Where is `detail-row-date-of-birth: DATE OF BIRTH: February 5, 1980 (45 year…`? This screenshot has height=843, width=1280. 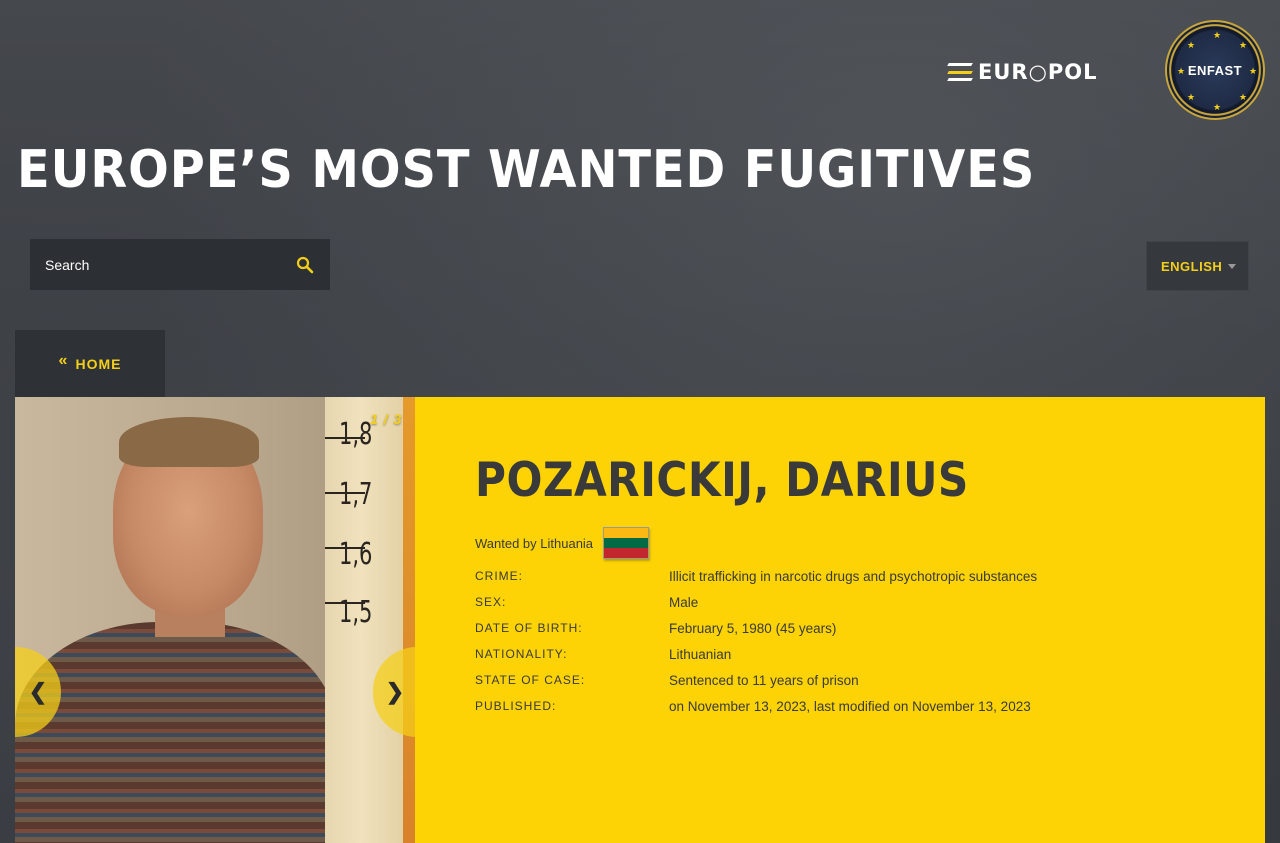 detail-row-date-of-birth: DATE OF BIRTH: February 5, 1980 (45 year… is located at coordinates (855, 628).